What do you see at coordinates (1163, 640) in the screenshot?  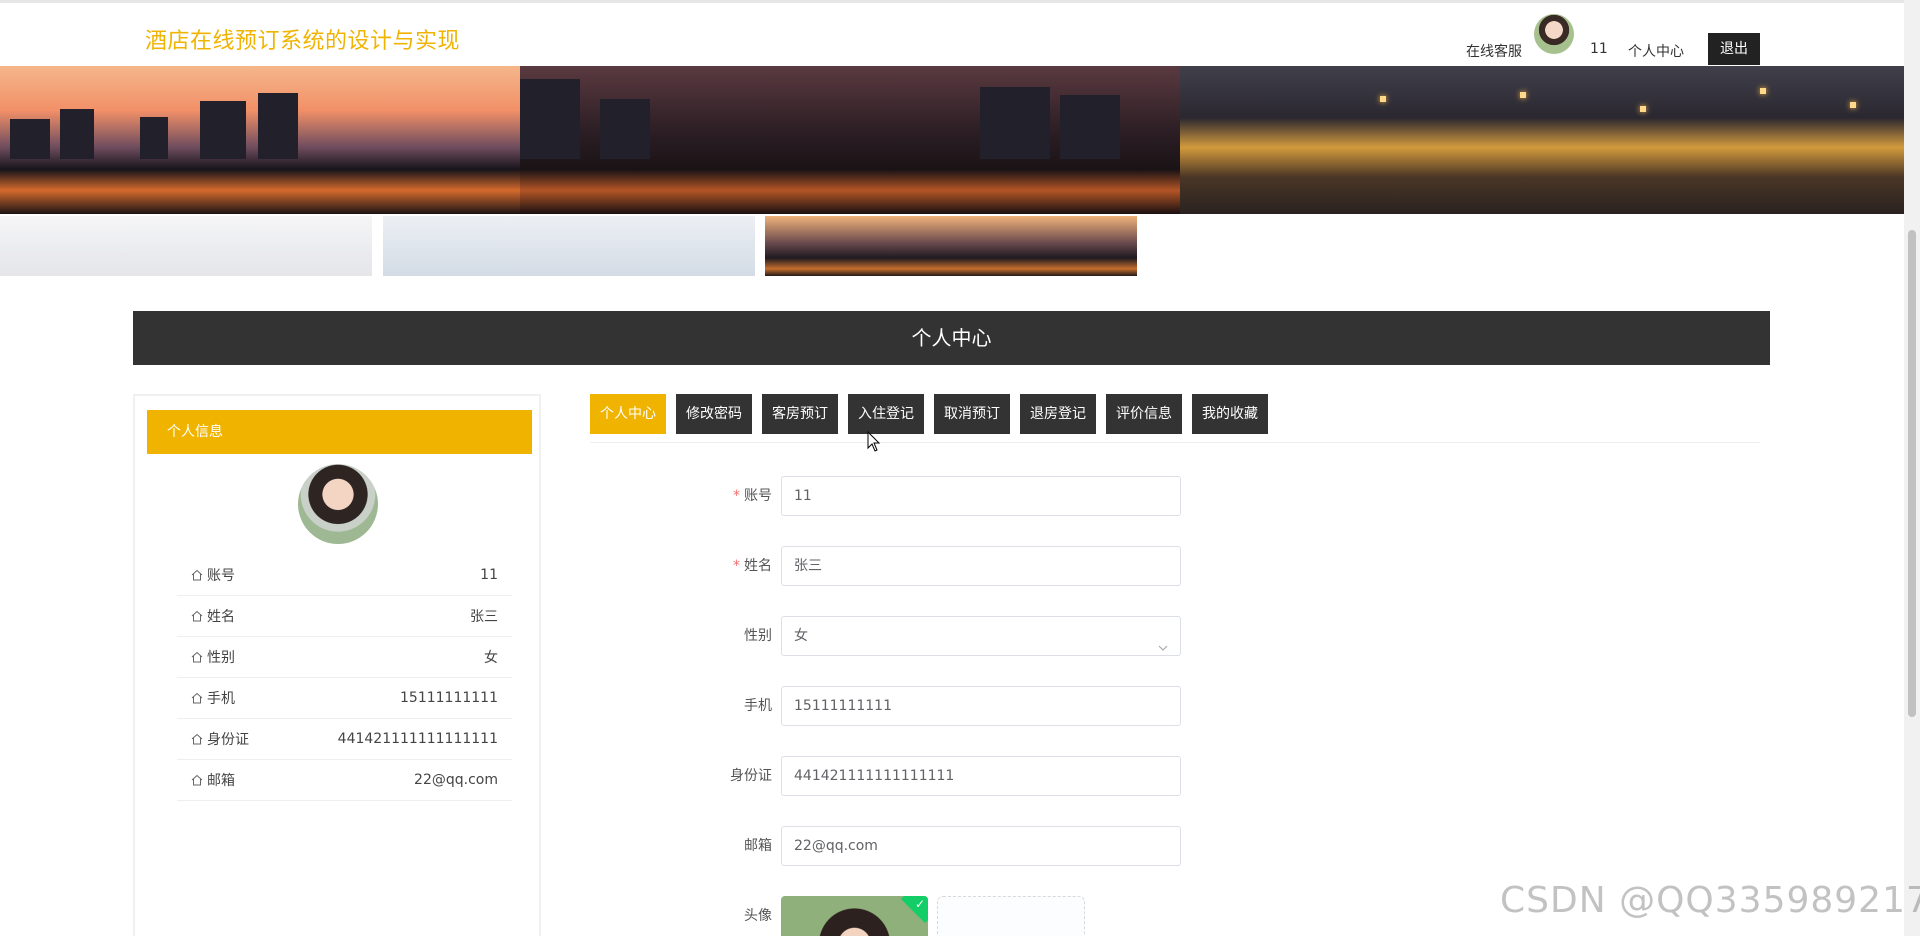 I see `chevron-down-icon` at bounding box center [1163, 640].